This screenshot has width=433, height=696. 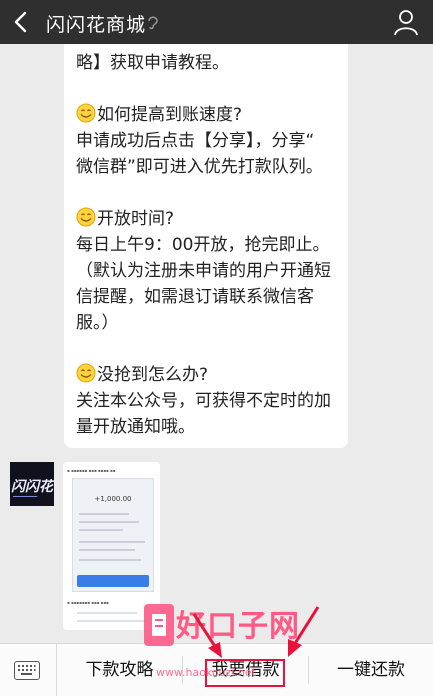 What do you see at coordinates (170, 115) in the screenshot?
I see `message-heading: 如何提高到账速度?` at bounding box center [170, 115].